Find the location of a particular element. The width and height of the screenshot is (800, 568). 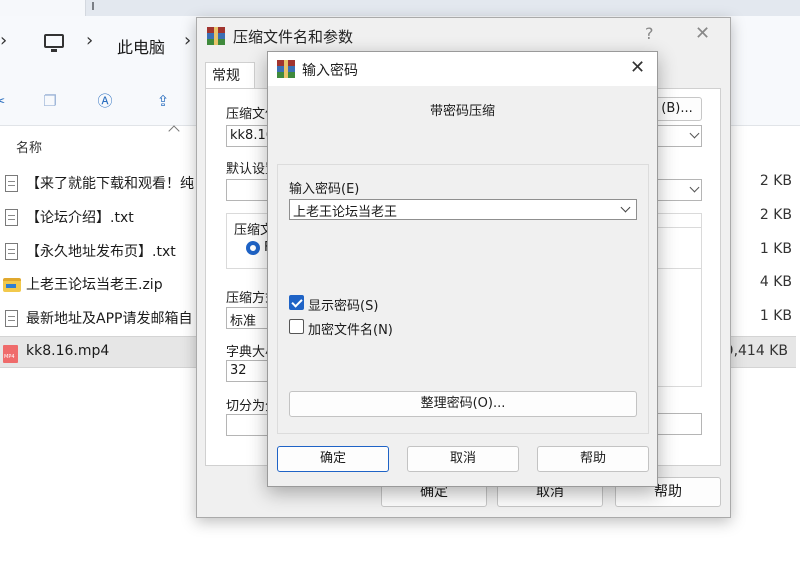

help-button: 帮助 is located at coordinates (593, 459).